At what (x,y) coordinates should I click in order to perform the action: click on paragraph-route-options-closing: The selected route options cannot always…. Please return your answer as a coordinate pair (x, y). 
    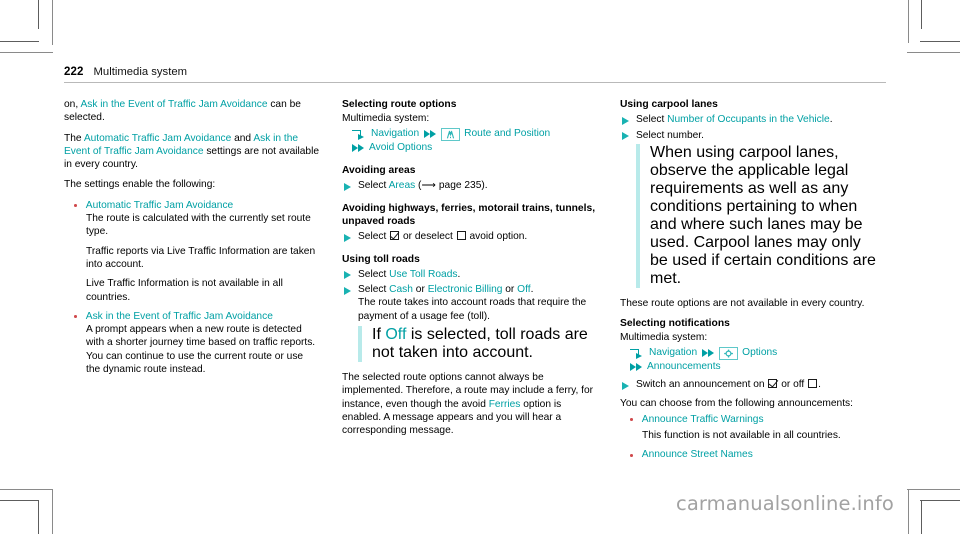
    Looking at the image, I should click on (470, 404).